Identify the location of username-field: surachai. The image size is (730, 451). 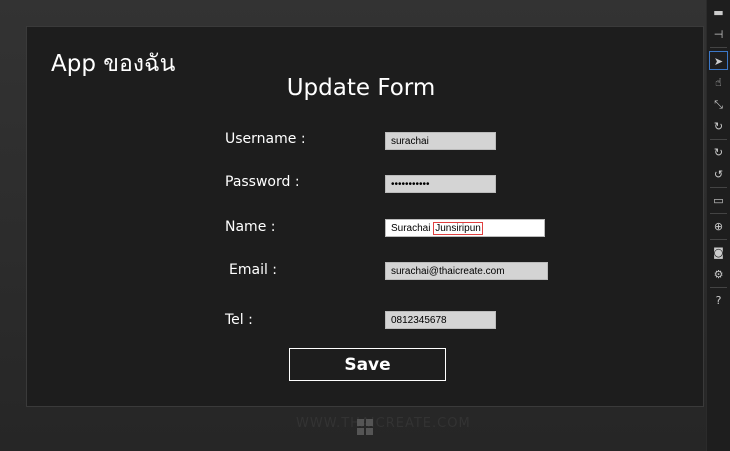
(440, 141).